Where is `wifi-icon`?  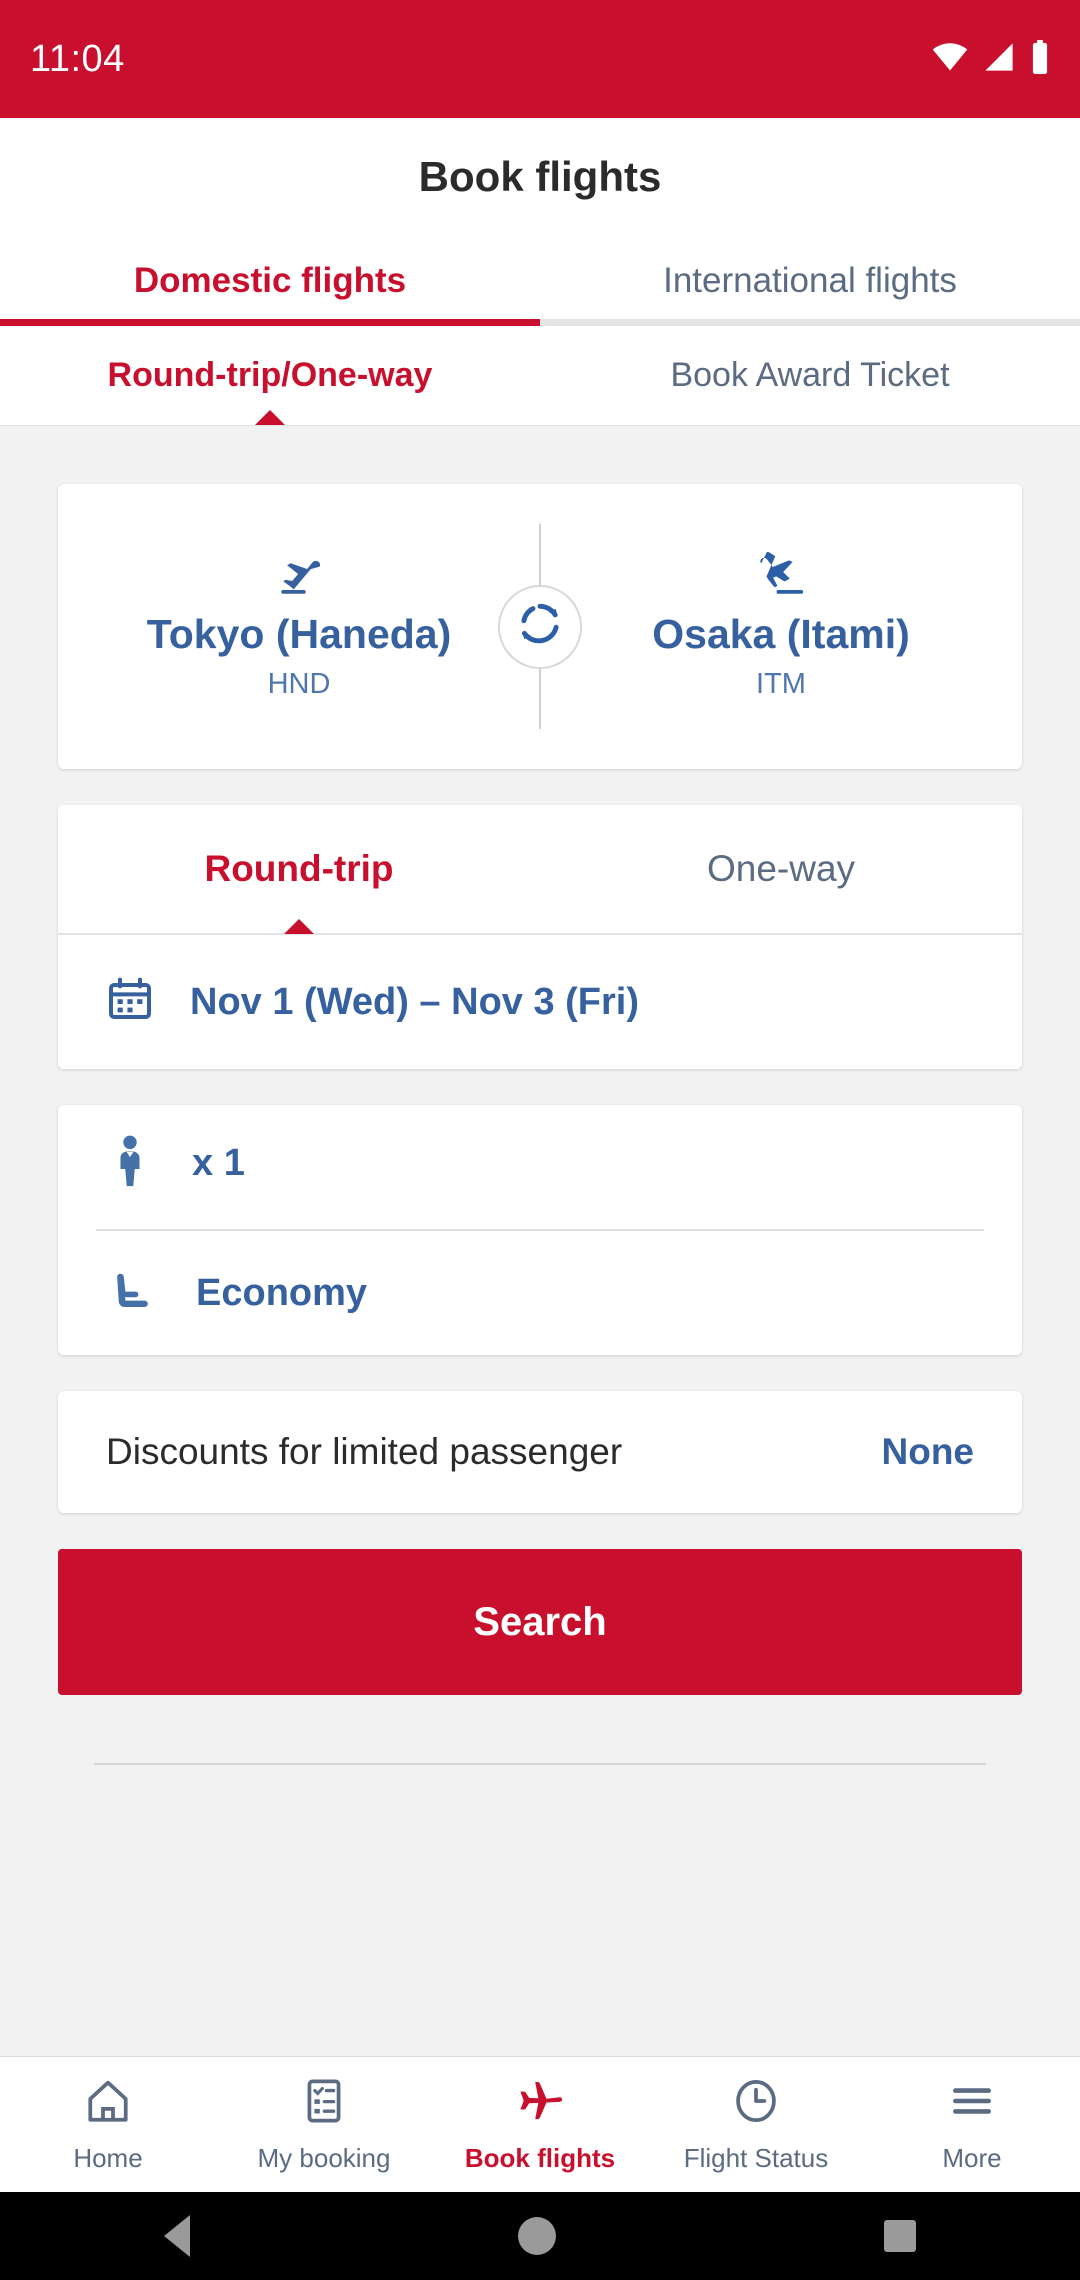
wifi-icon is located at coordinates (950, 59).